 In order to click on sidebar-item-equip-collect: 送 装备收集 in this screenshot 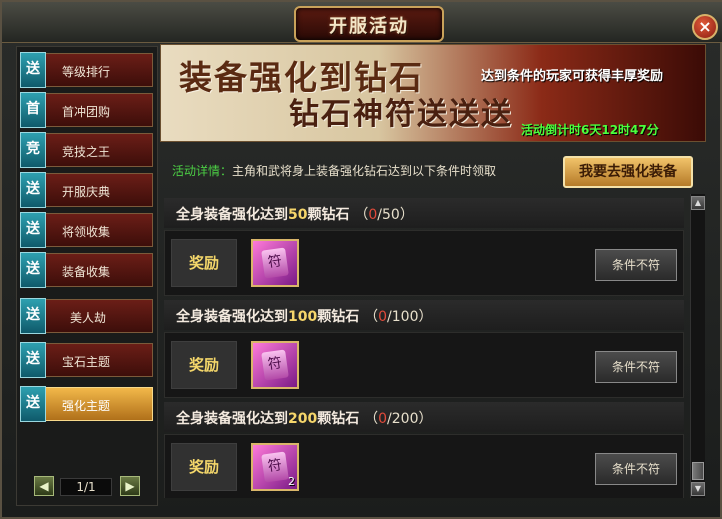, I will do `click(86, 270)`.